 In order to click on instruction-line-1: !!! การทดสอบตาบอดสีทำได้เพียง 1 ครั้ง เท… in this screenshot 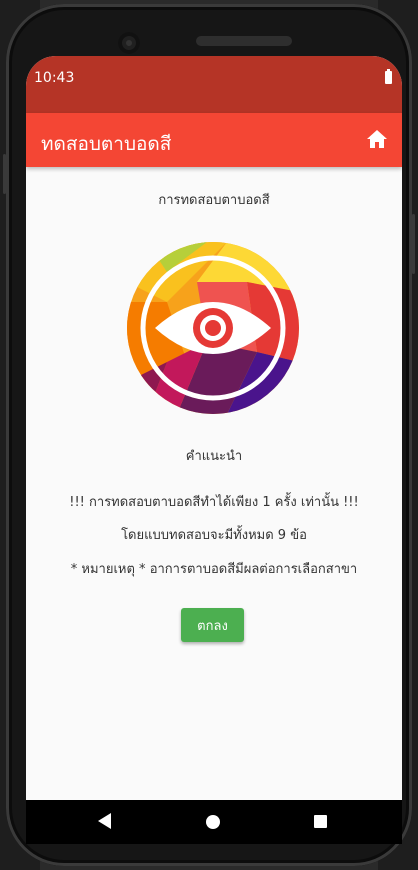, I will do `click(214, 502)`.